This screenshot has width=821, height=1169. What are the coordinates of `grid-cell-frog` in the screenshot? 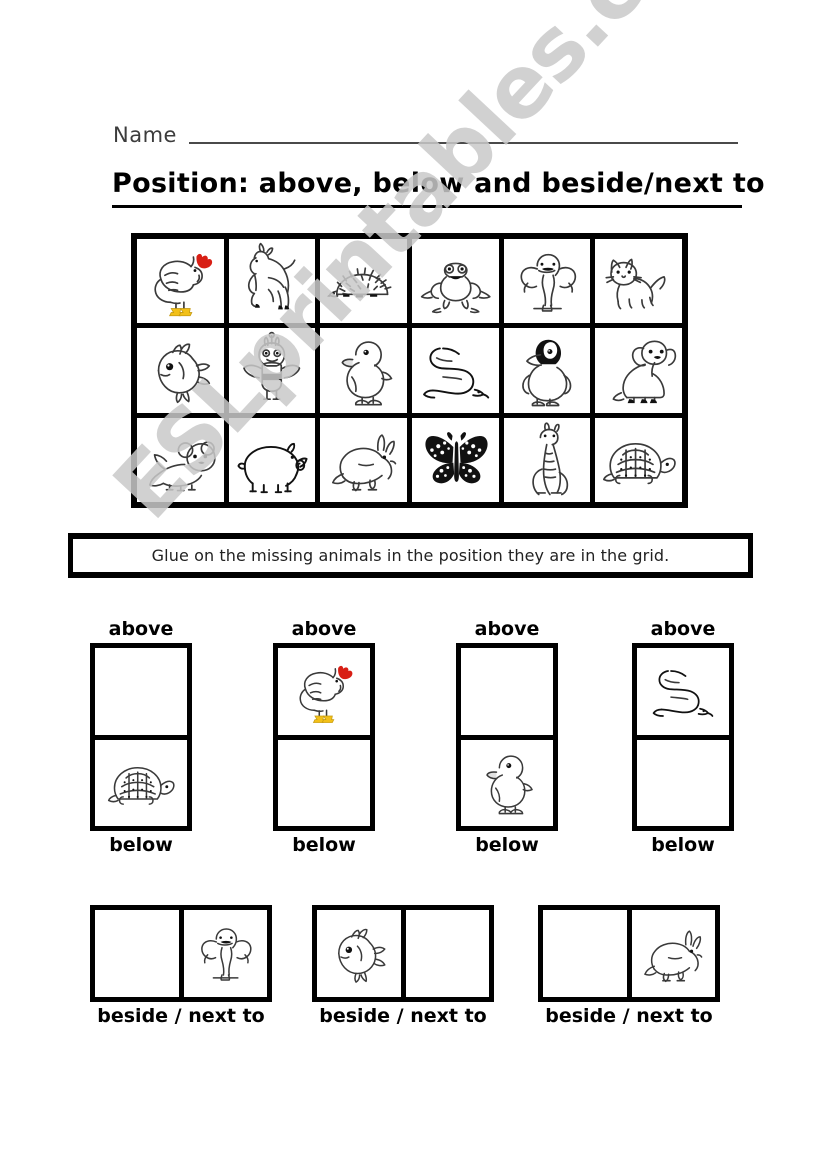 It's located at (455, 281).